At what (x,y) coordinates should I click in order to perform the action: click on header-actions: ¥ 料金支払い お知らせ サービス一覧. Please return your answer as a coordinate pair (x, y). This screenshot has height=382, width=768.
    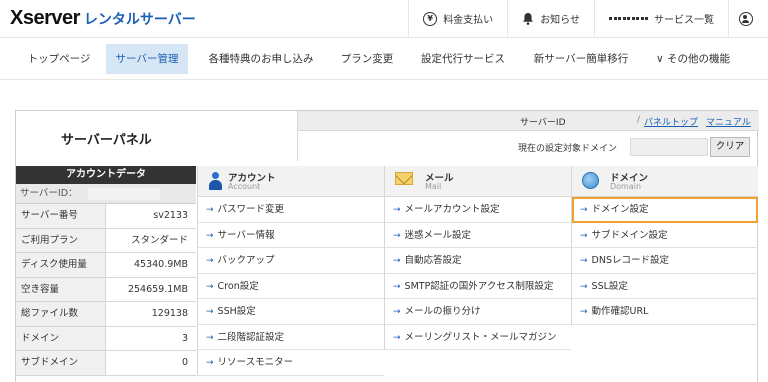
    Looking at the image, I should click on (588, 18).